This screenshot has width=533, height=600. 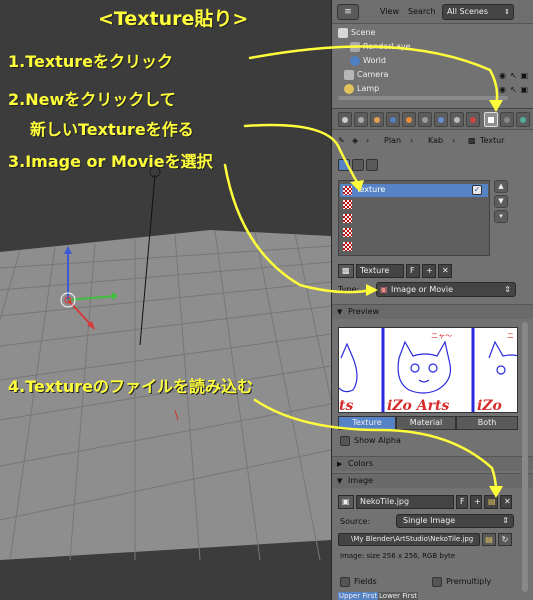 What do you see at coordinates (433, 33) in the screenshot?
I see `outliner-row-scene: Scene` at bounding box center [433, 33].